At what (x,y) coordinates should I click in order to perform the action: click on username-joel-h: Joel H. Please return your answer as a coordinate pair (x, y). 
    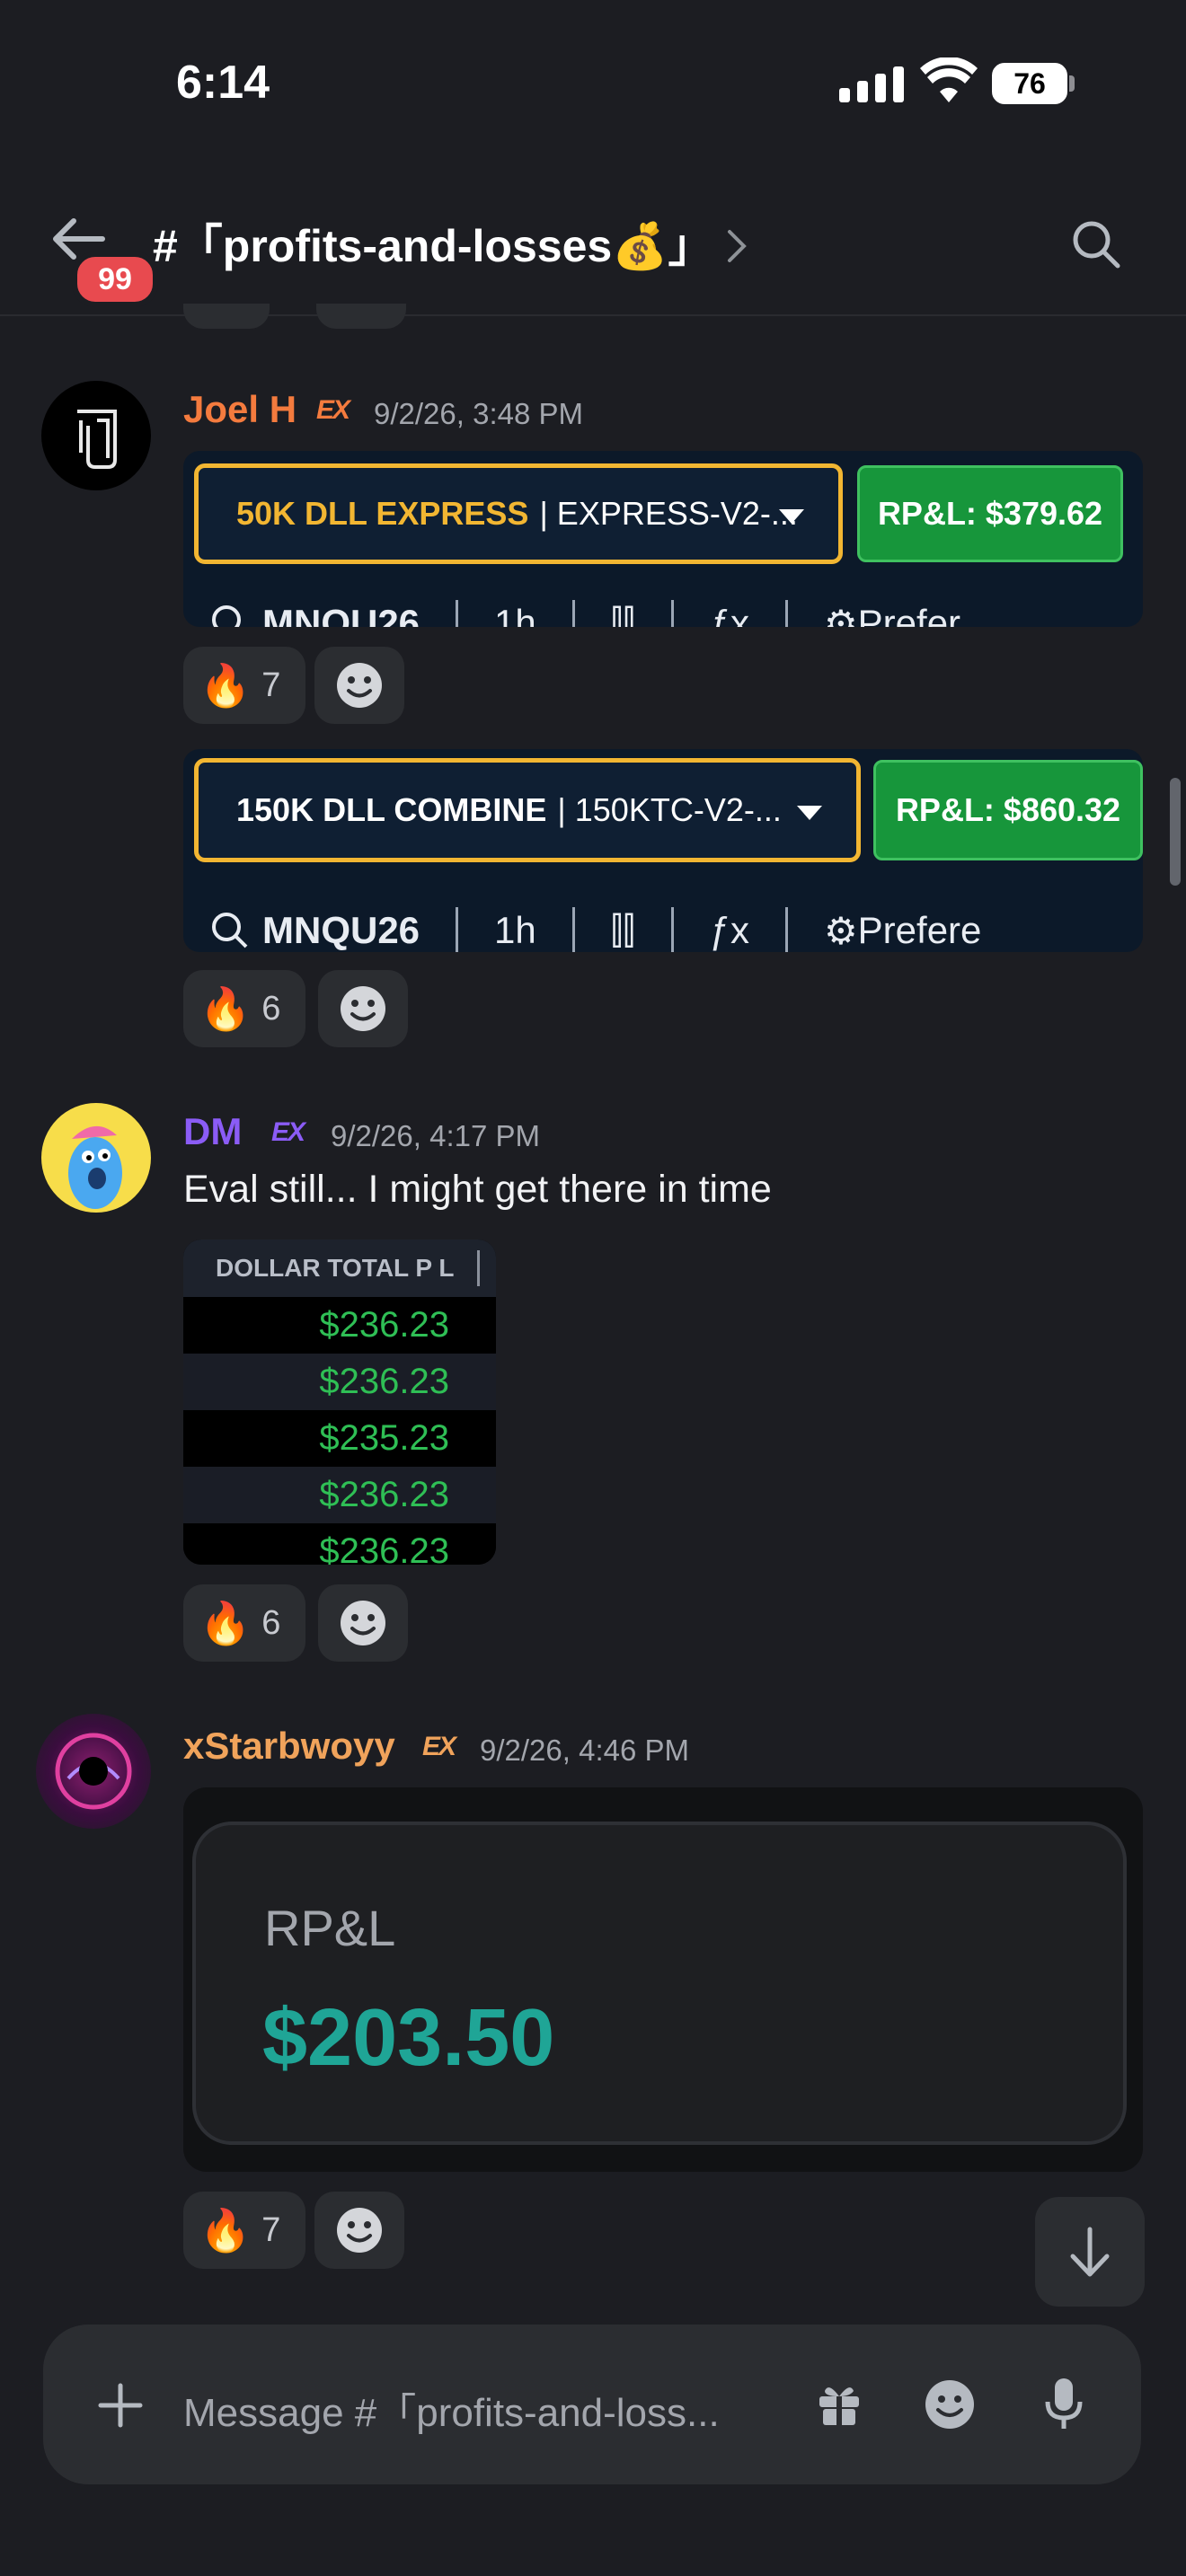
    Looking at the image, I should click on (239, 409).